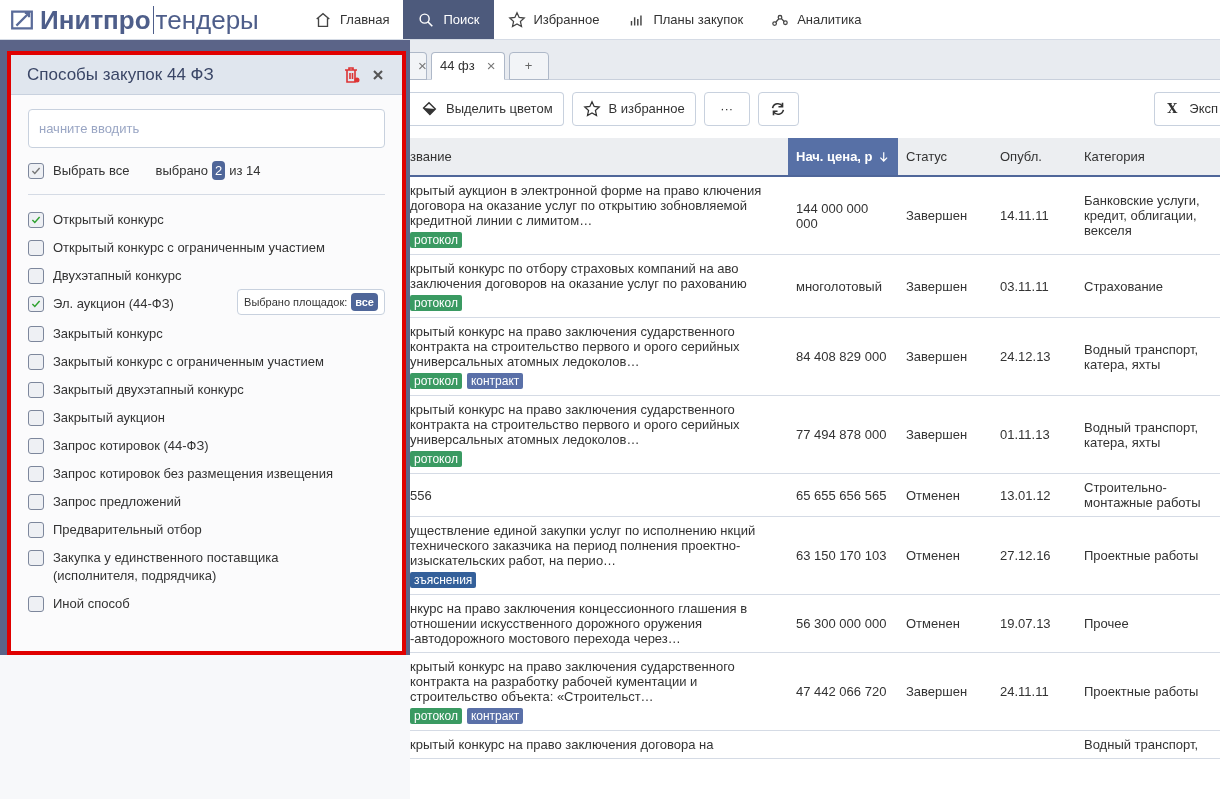  Describe the element at coordinates (1187, 109) in the screenshot. I see `export-button: X Эксп` at that location.